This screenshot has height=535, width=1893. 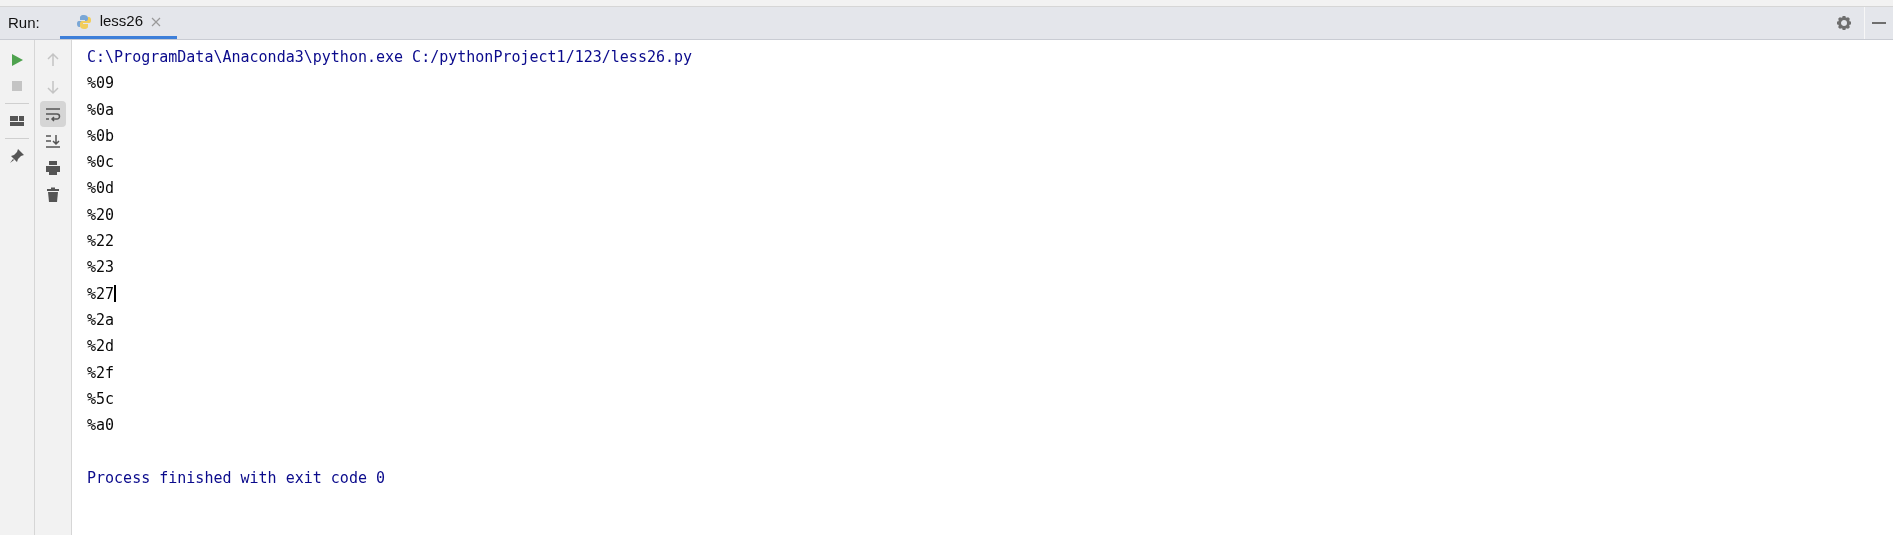 I want to click on console-line: %a0, so click(x=101, y=426).